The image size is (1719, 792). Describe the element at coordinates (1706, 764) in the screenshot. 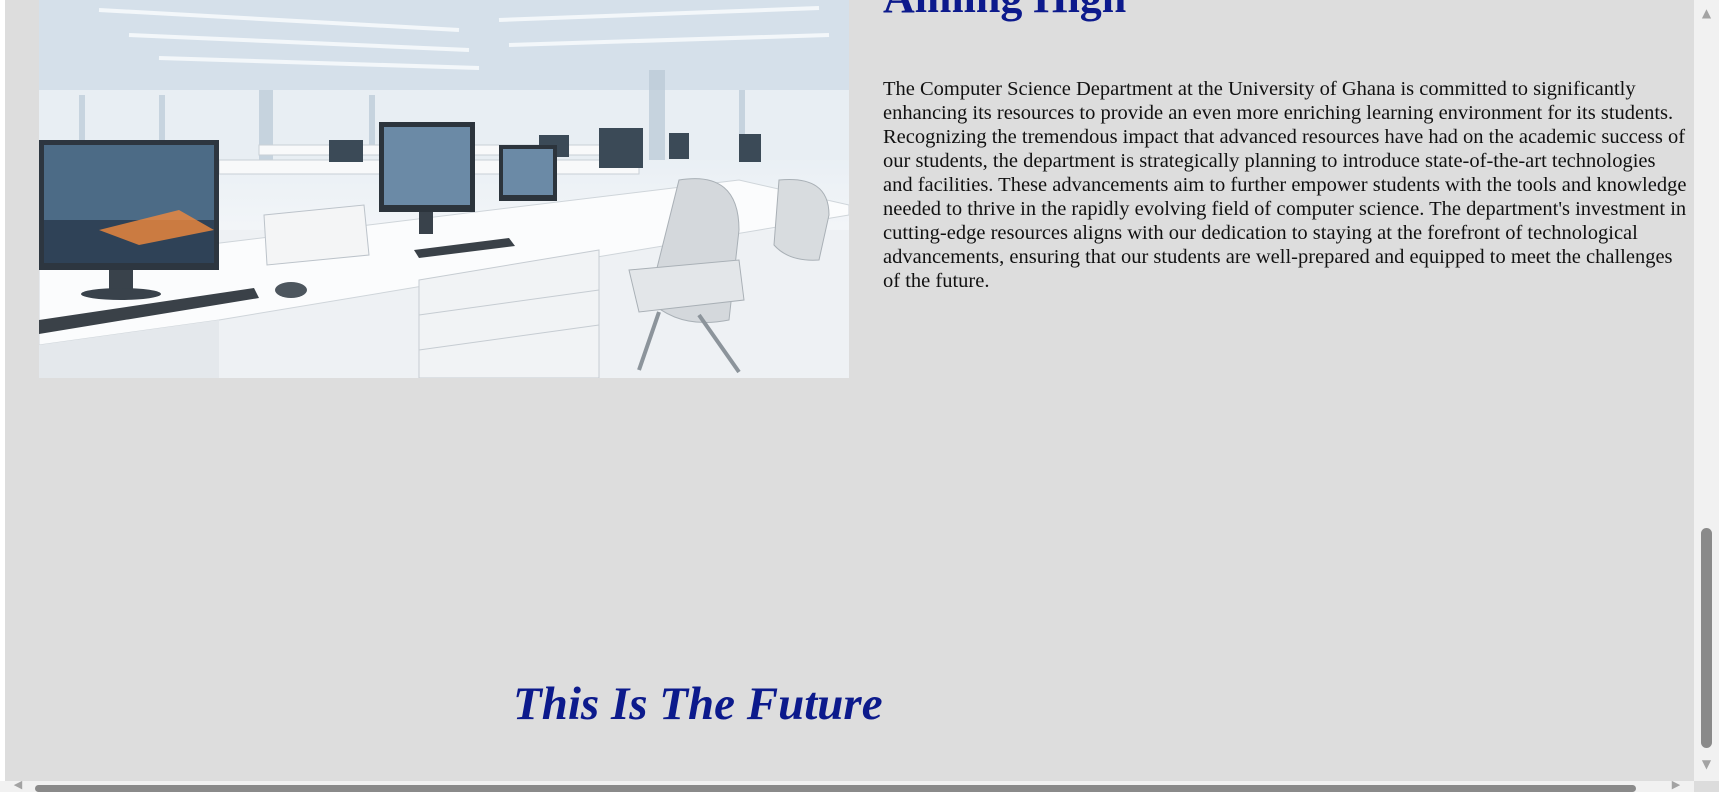

I see `scroll-down-icon: ▼` at that location.